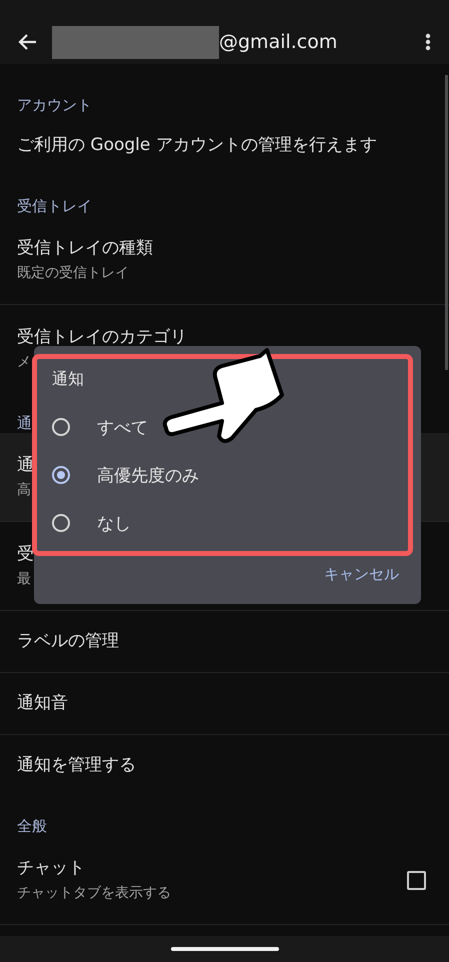  Describe the element at coordinates (28, 42) in the screenshot. I see `back-arrow-icon` at that location.